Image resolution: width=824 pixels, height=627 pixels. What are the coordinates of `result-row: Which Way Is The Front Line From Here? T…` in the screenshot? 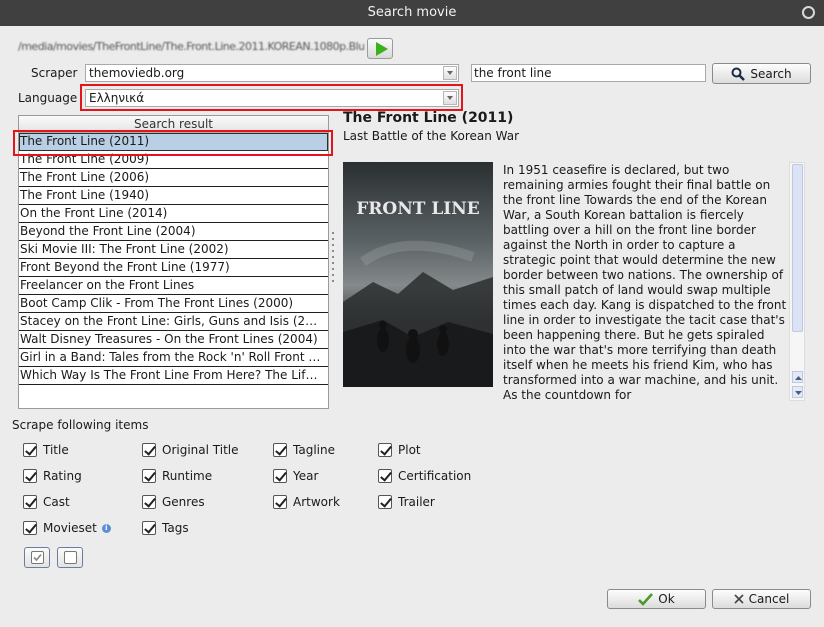 It's located at (173, 376).